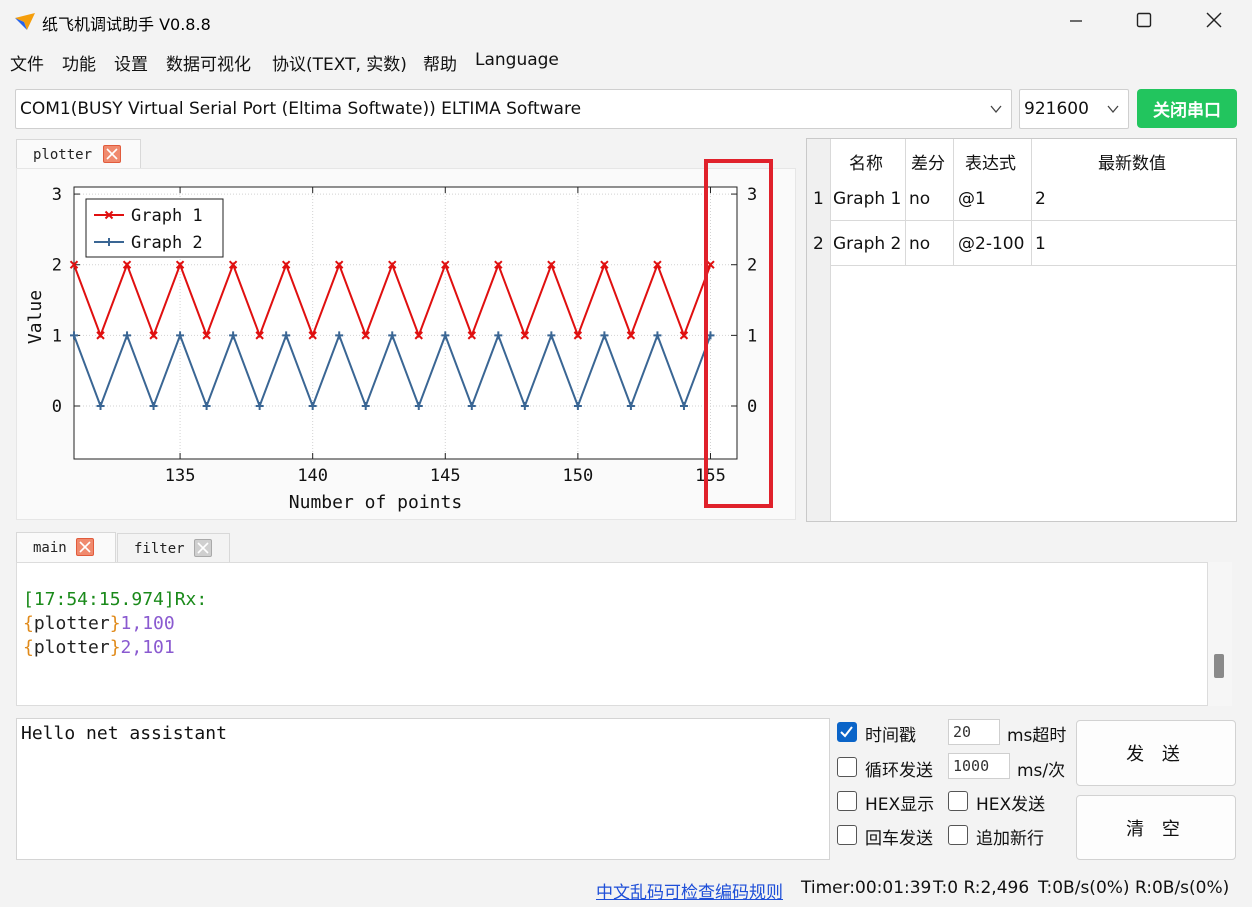 This screenshot has height=907, width=1252. I want to click on log-line: {plotter}2,101, so click(99, 647).